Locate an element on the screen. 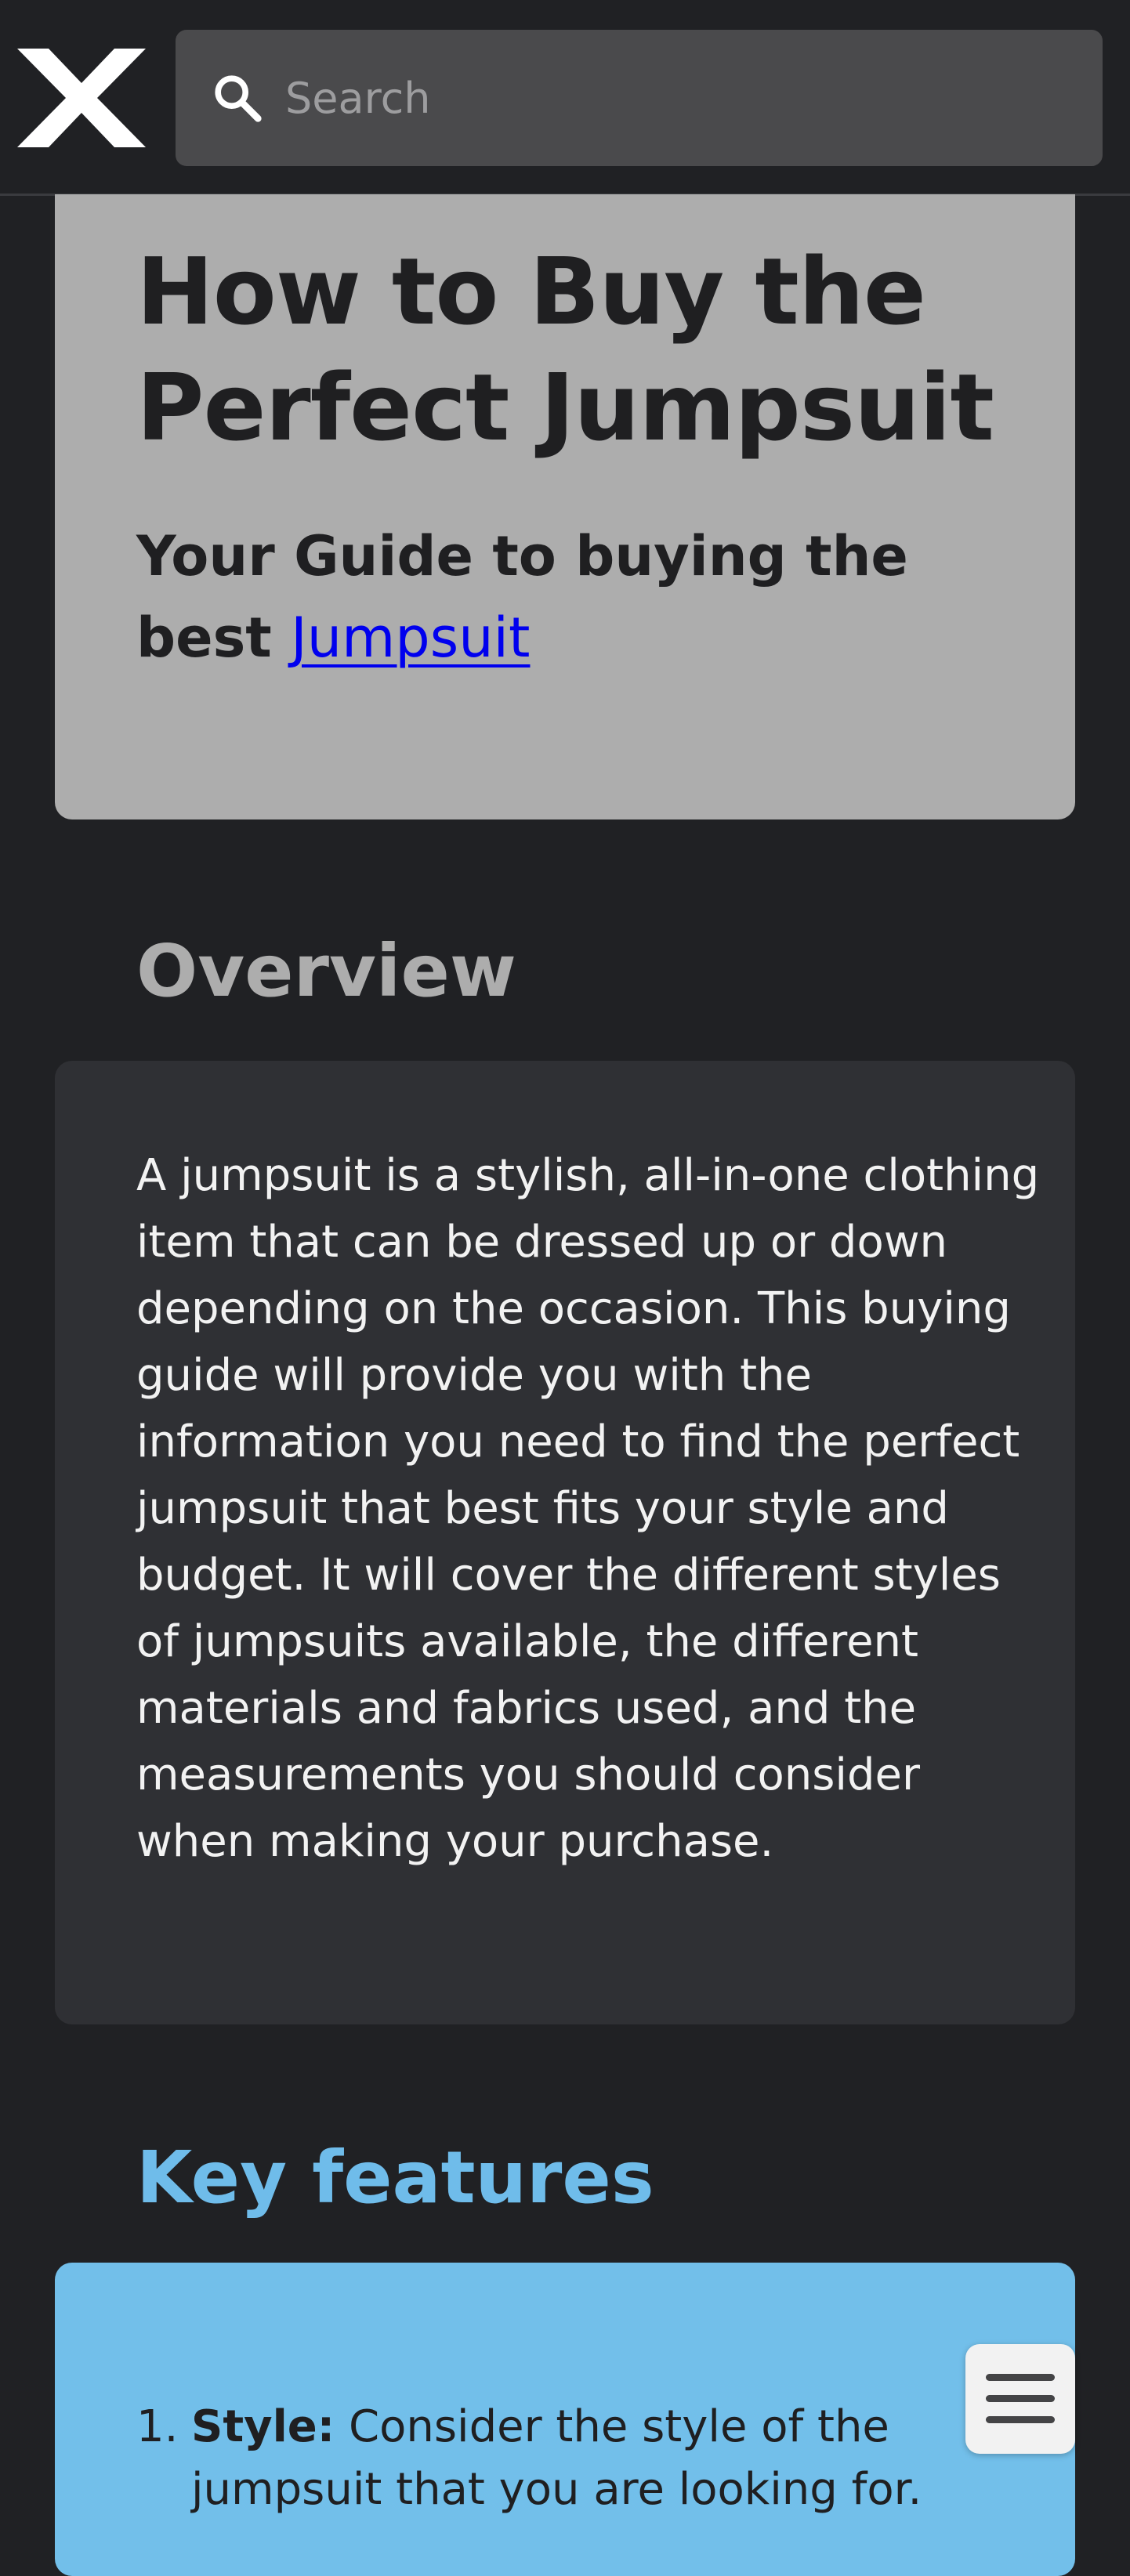 The width and height of the screenshot is (1130, 2576). overview-heading: Overview is located at coordinates (326, 971).